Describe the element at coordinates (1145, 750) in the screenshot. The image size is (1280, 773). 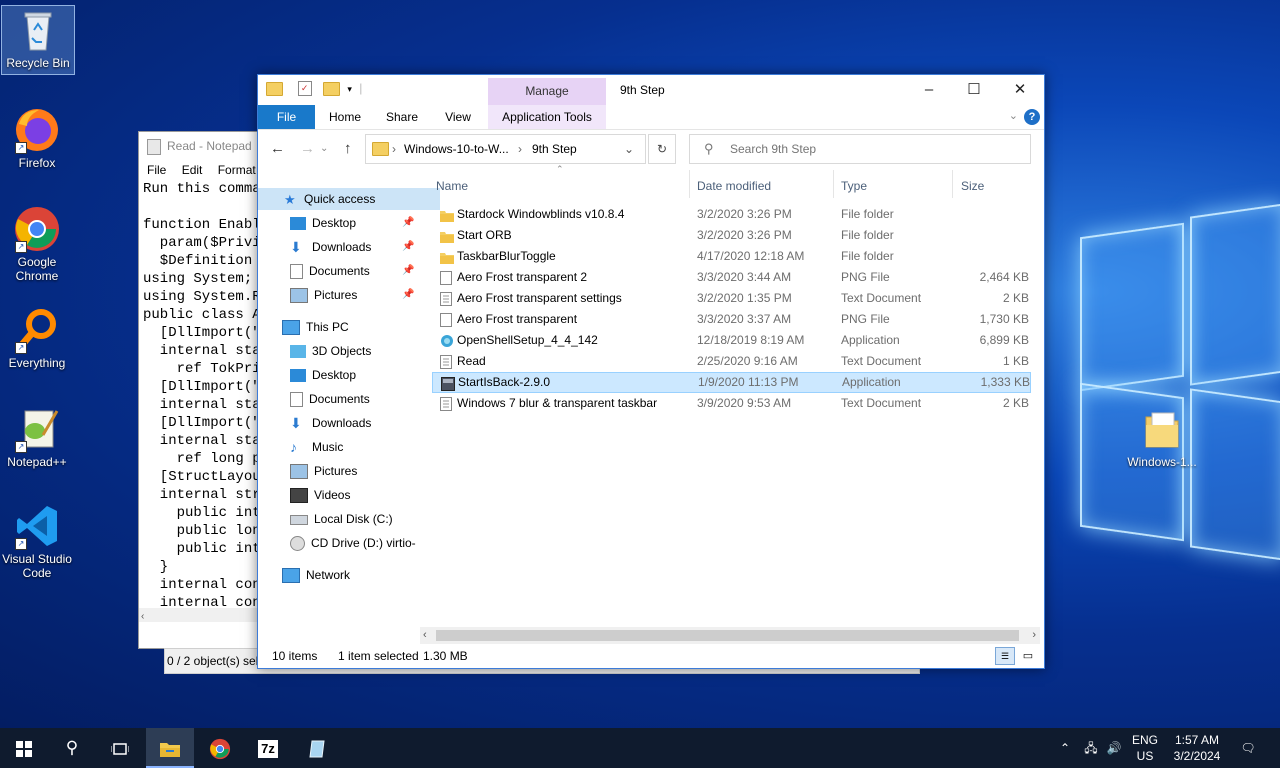
I see `language-indicator: ENG US` at that location.